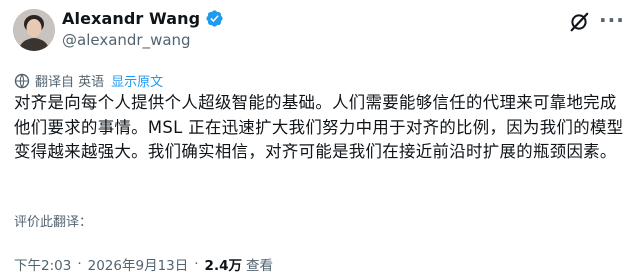 This screenshot has width=640, height=276. I want to click on views-count: 2.4万, so click(223, 264).